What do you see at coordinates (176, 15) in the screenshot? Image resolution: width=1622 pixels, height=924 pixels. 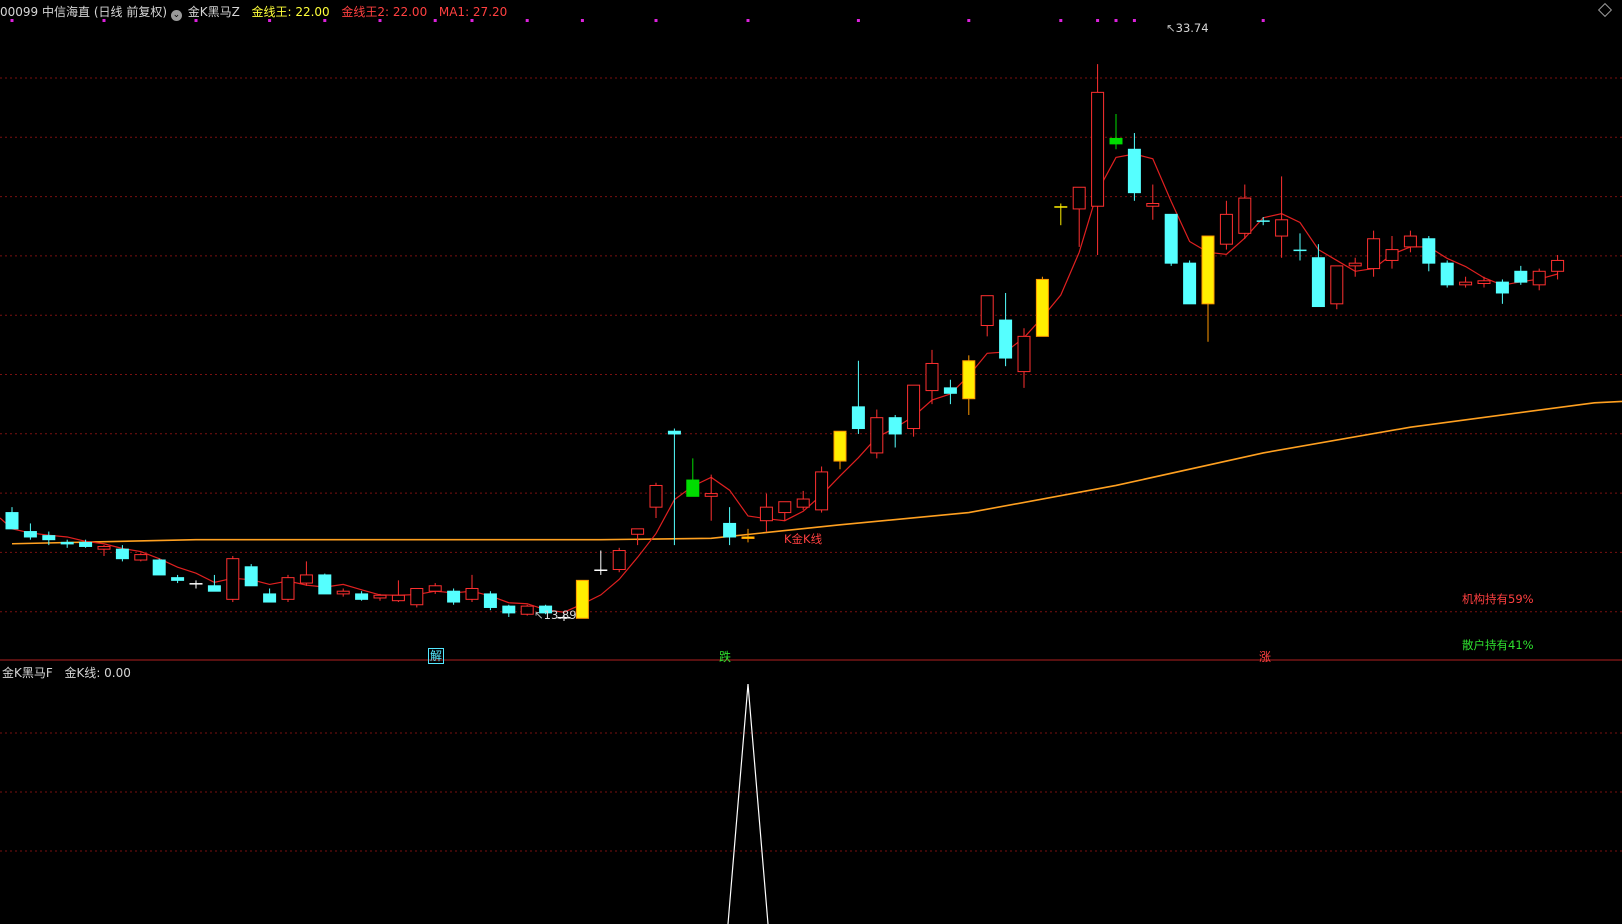 I see `indicator-dropdown-icon: ⌄` at bounding box center [176, 15].